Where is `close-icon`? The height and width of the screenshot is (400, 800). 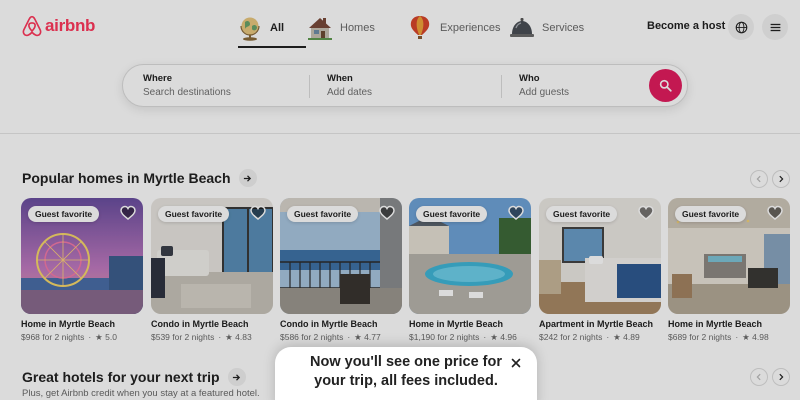
close-icon is located at coordinates (516, 363).